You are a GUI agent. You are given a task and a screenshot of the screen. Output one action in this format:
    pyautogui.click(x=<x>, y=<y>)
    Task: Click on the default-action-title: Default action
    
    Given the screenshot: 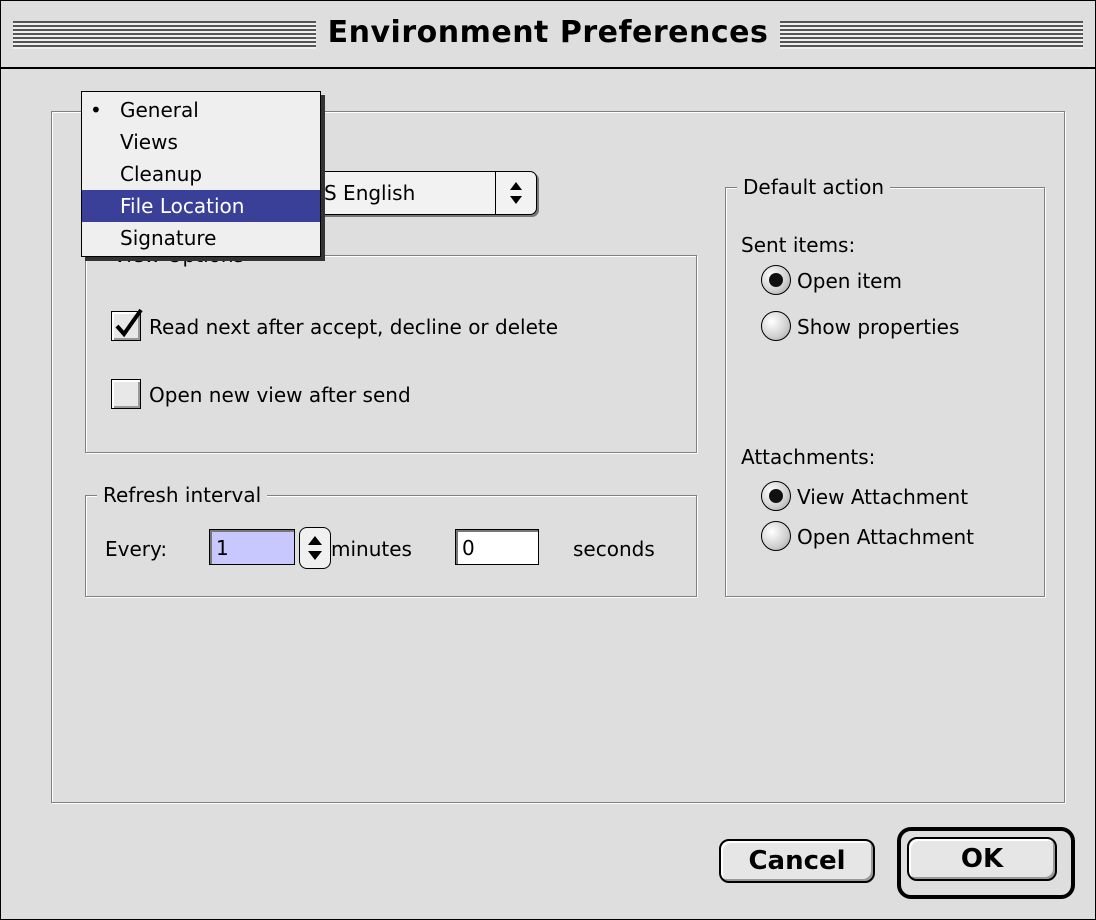 What is the action you would take?
    pyautogui.click(x=813, y=187)
    